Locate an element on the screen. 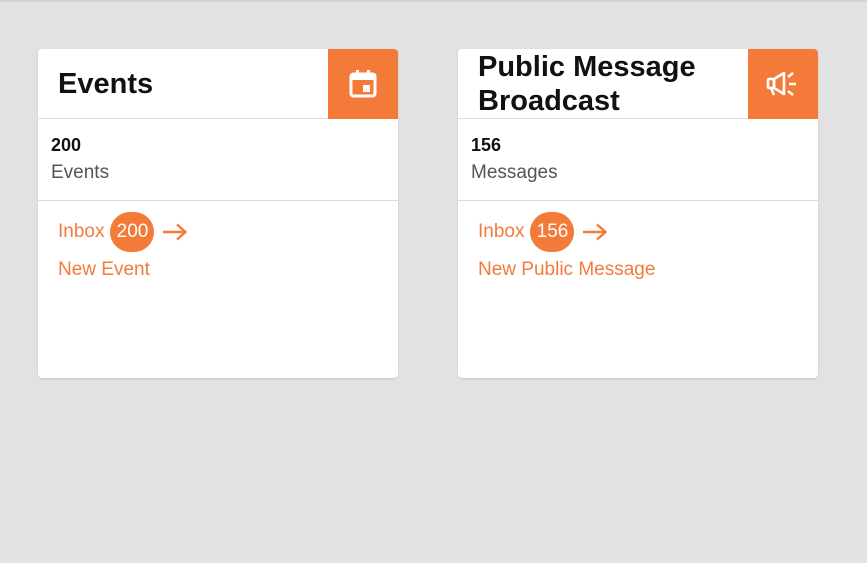 This screenshot has width=867, height=563. inbox-count-badge: 200 is located at coordinates (132, 232).